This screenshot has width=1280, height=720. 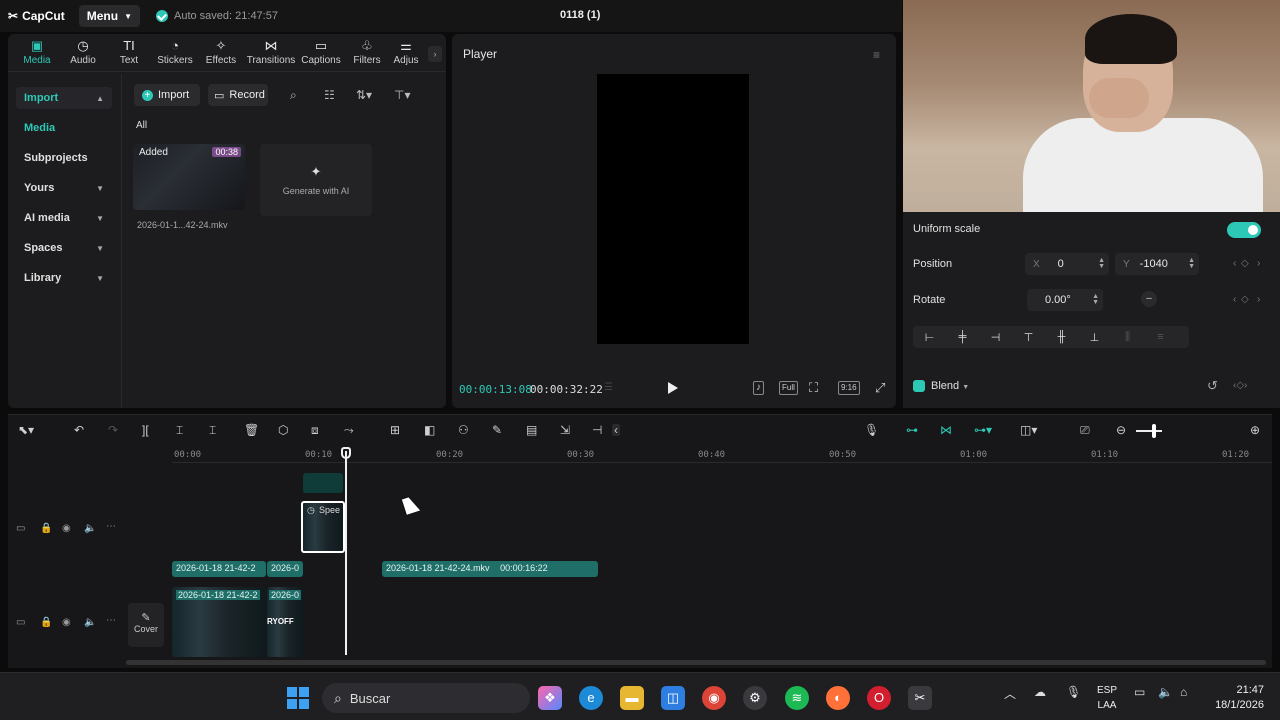 What do you see at coordinates (64, 278) in the screenshot?
I see `sidebar-item-library: Library ▼` at bounding box center [64, 278].